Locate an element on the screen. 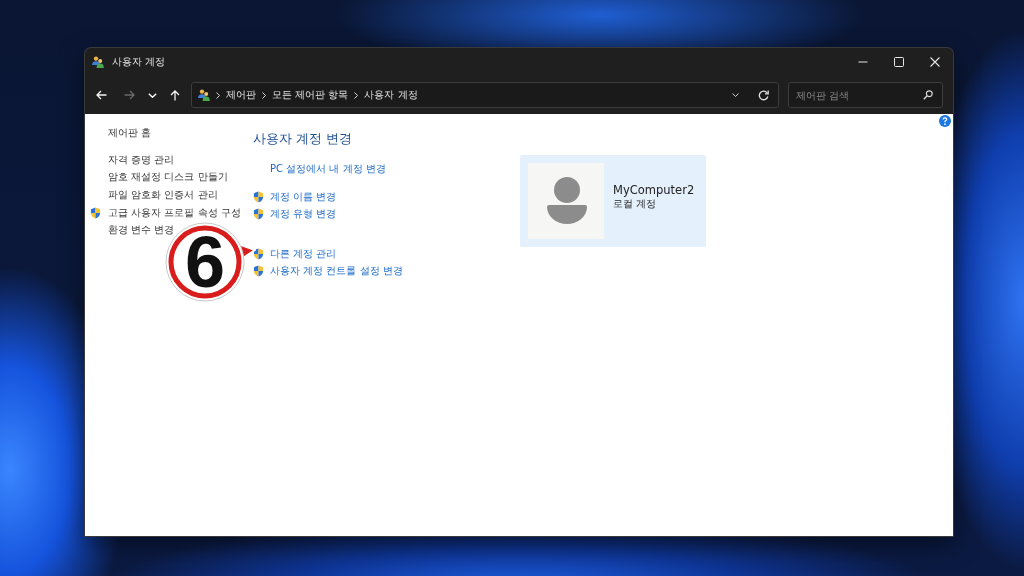 This screenshot has height=576, width=1024. sidebar-link: 환경 변수 변경 is located at coordinates (141, 230).